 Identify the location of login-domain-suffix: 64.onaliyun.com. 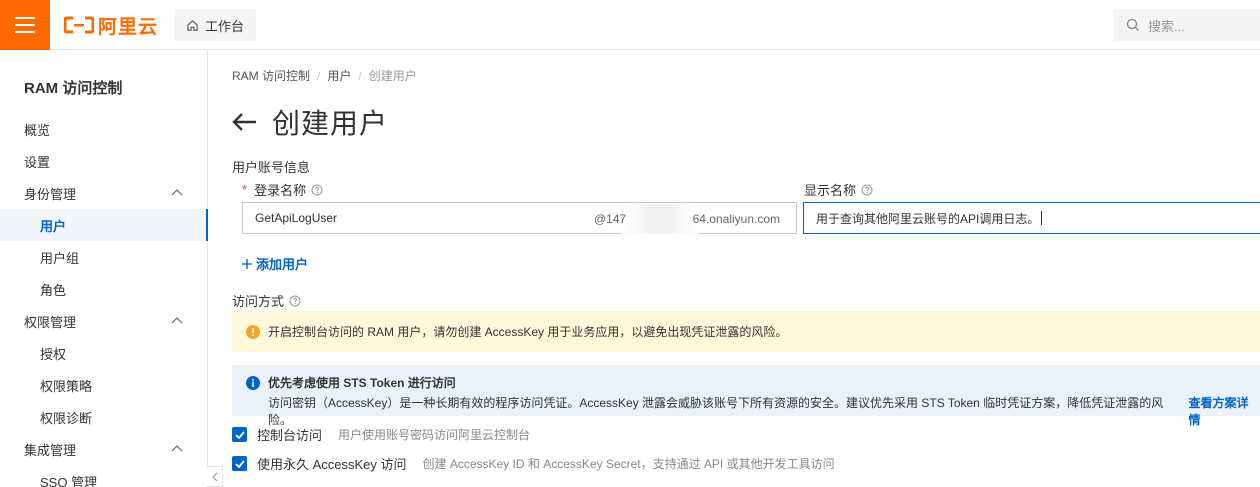
(736, 219).